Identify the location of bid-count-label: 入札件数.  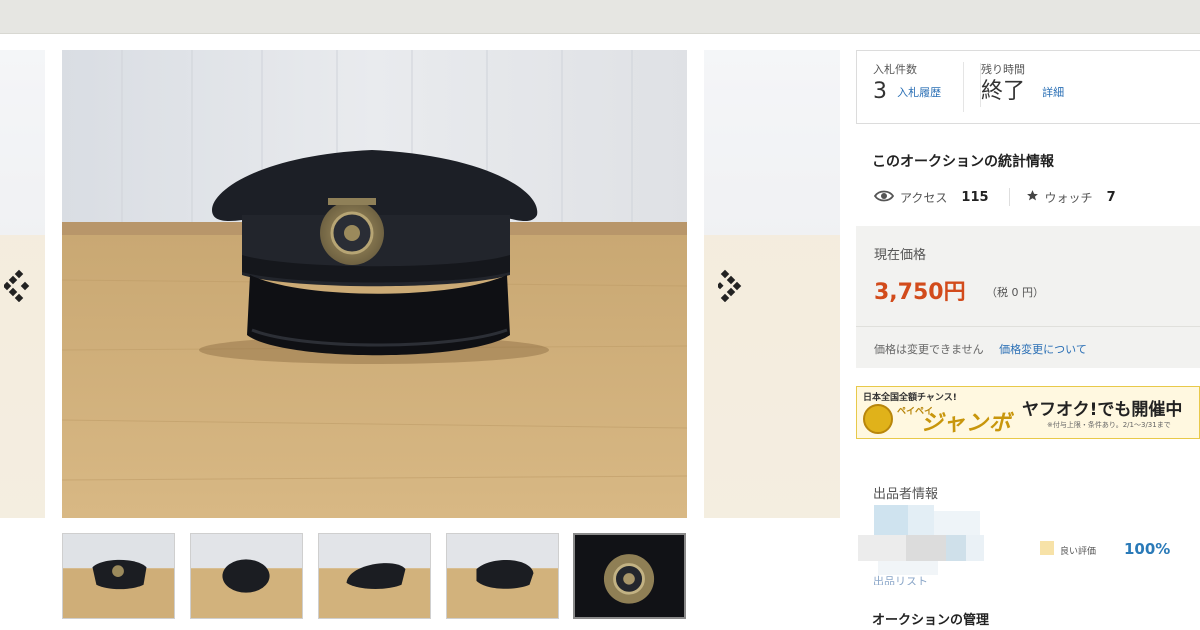
(895, 69).